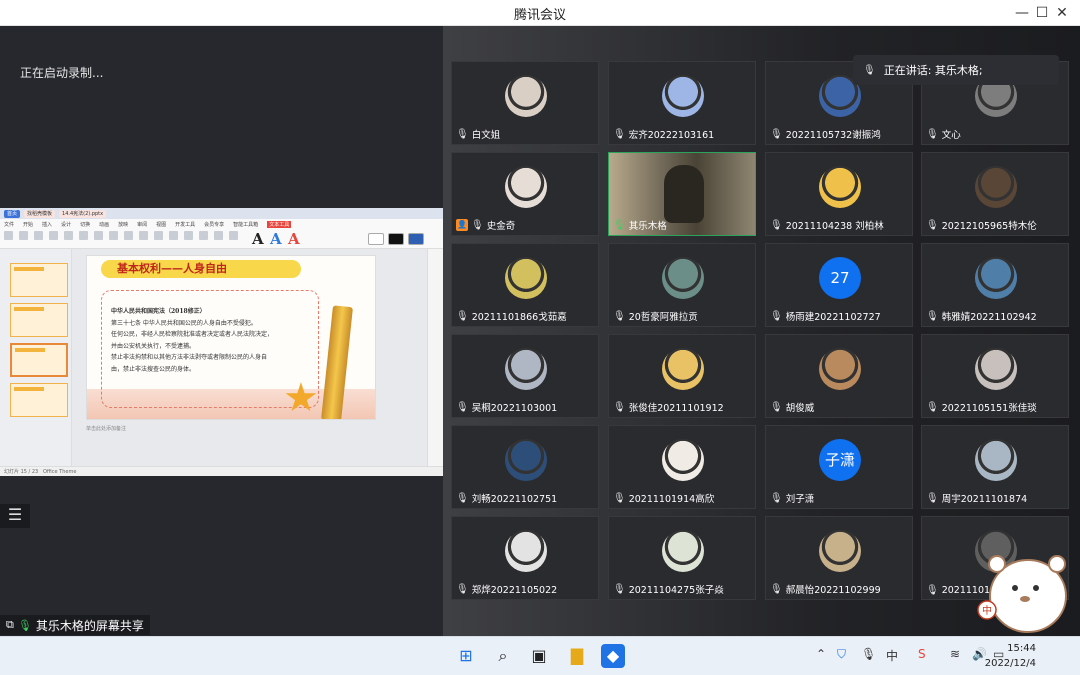  What do you see at coordinates (827, 225) in the screenshot?
I see `participant-name-row: 🎙 20211104238 刘柏林` at bounding box center [827, 225].